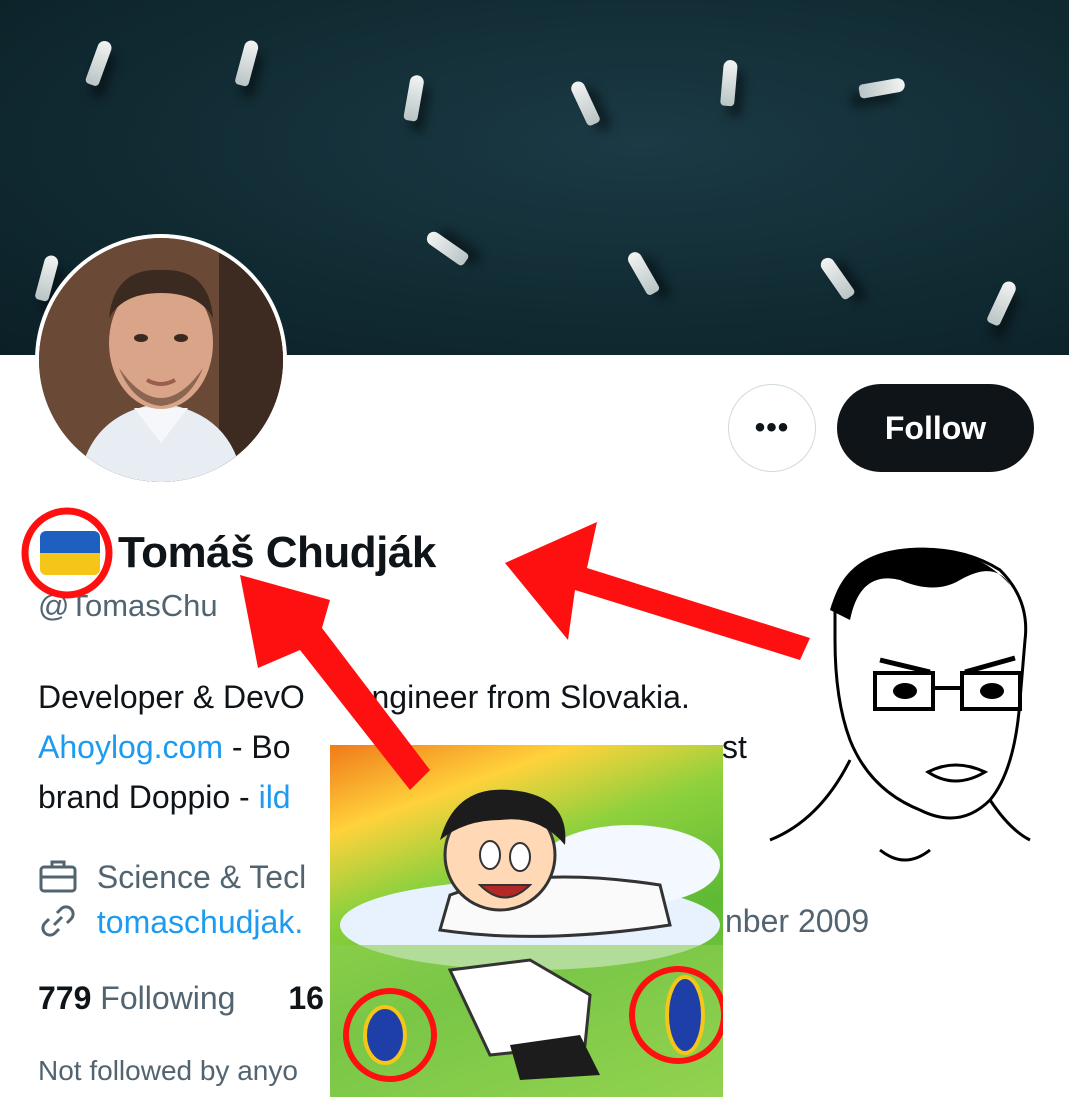 The width and height of the screenshot is (1069, 1097). I want to click on red-arrow-annotation, so click(657, 591).